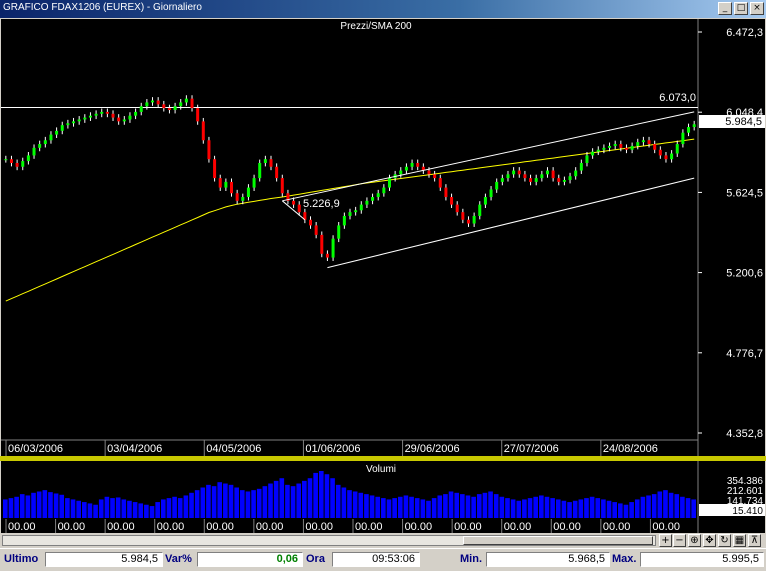  What do you see at coordinates (739, 540) in the screenshot?
I see `grid-icon: ▦` at bounding box center [739, 540].